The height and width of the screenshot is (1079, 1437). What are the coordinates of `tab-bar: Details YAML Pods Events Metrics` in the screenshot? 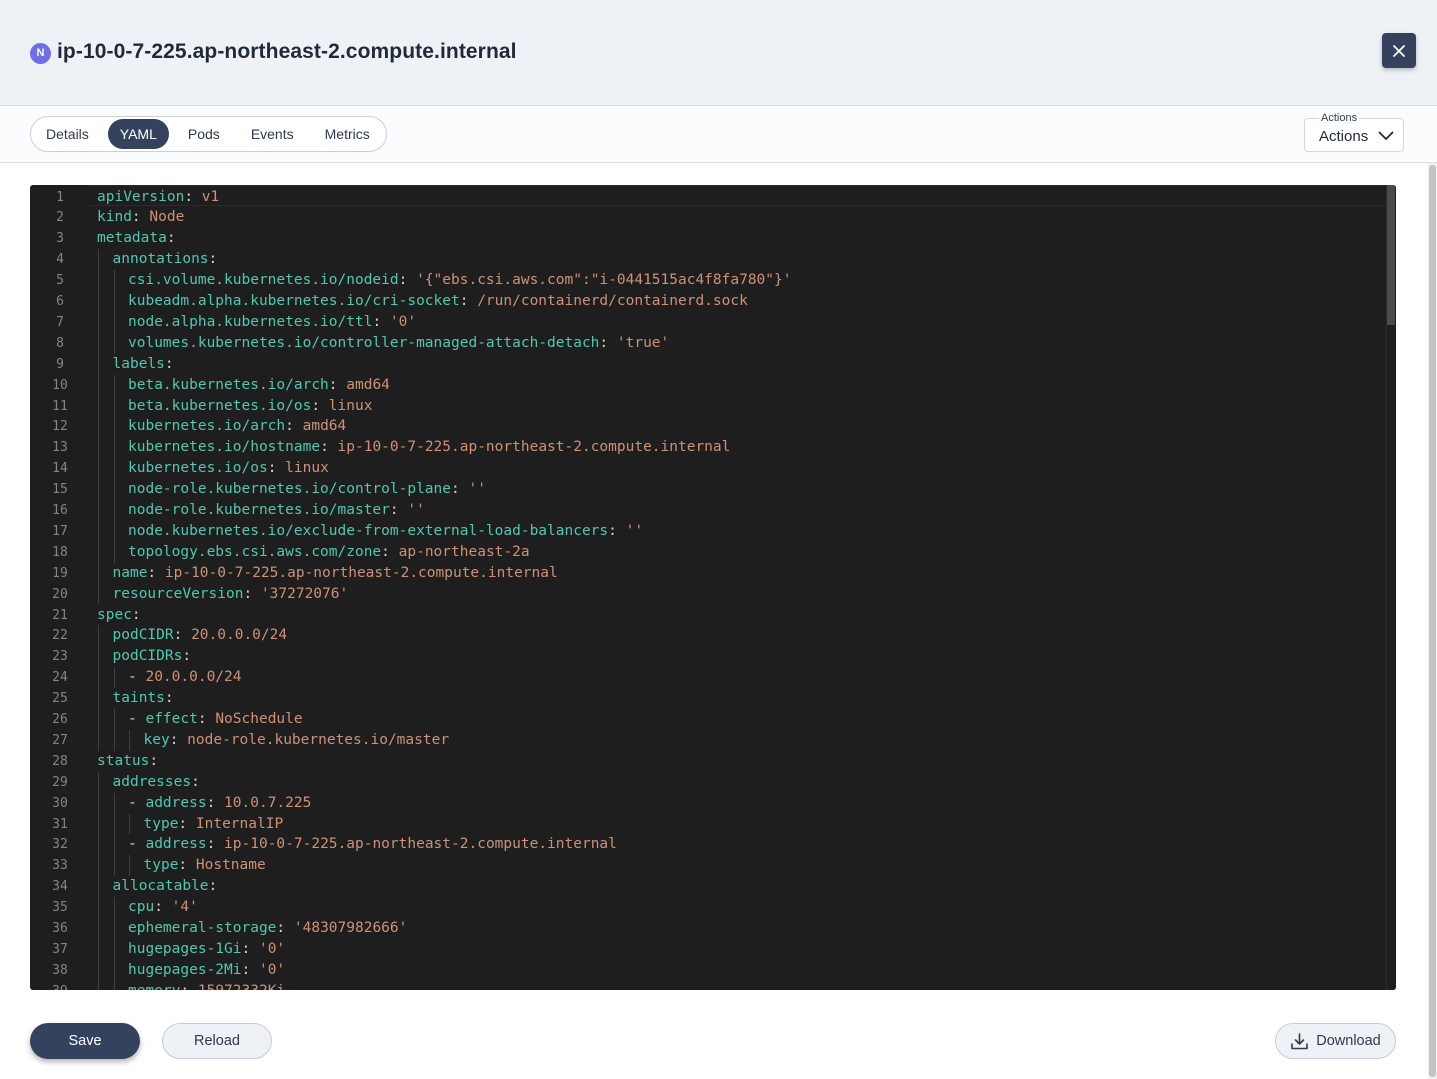 It's located at (718, 135).